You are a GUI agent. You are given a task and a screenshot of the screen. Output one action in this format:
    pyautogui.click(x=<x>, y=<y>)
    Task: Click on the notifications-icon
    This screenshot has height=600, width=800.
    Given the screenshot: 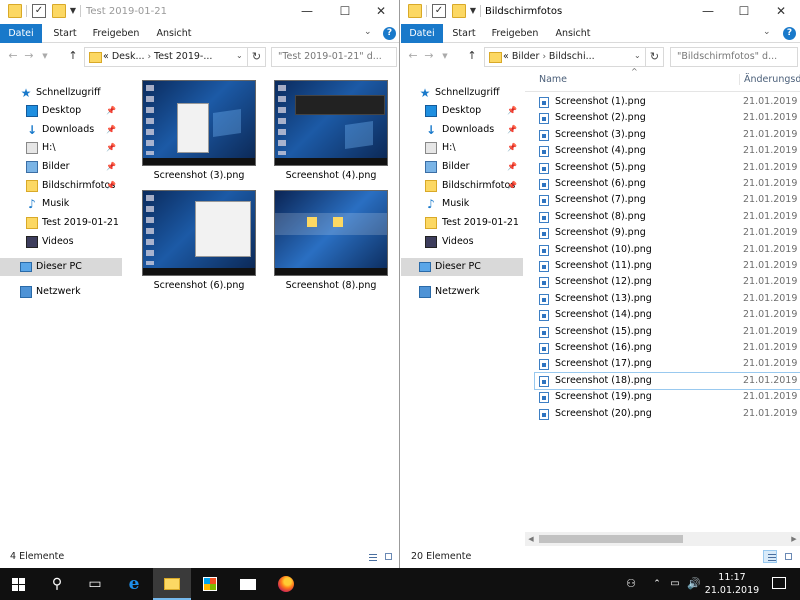 What is the action you would take?
    pyautogui.click(x=779, y=583)
    